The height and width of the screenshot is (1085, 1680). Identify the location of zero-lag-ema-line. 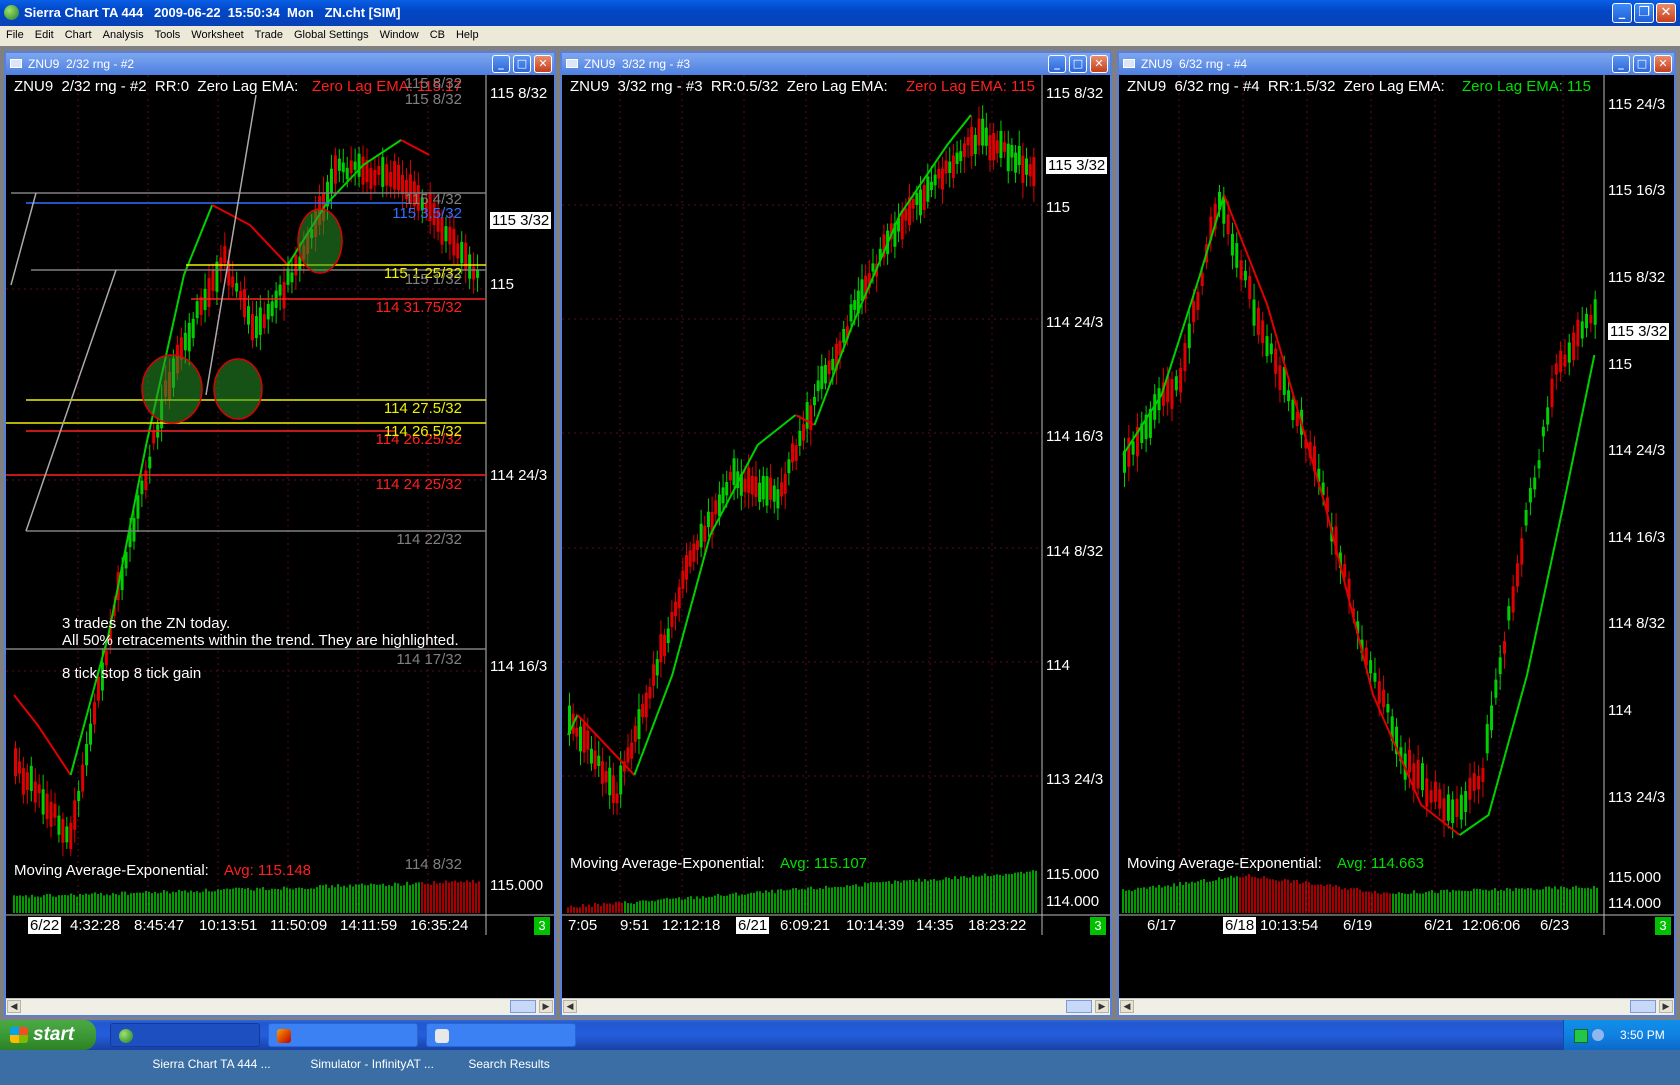
(1342, 515).